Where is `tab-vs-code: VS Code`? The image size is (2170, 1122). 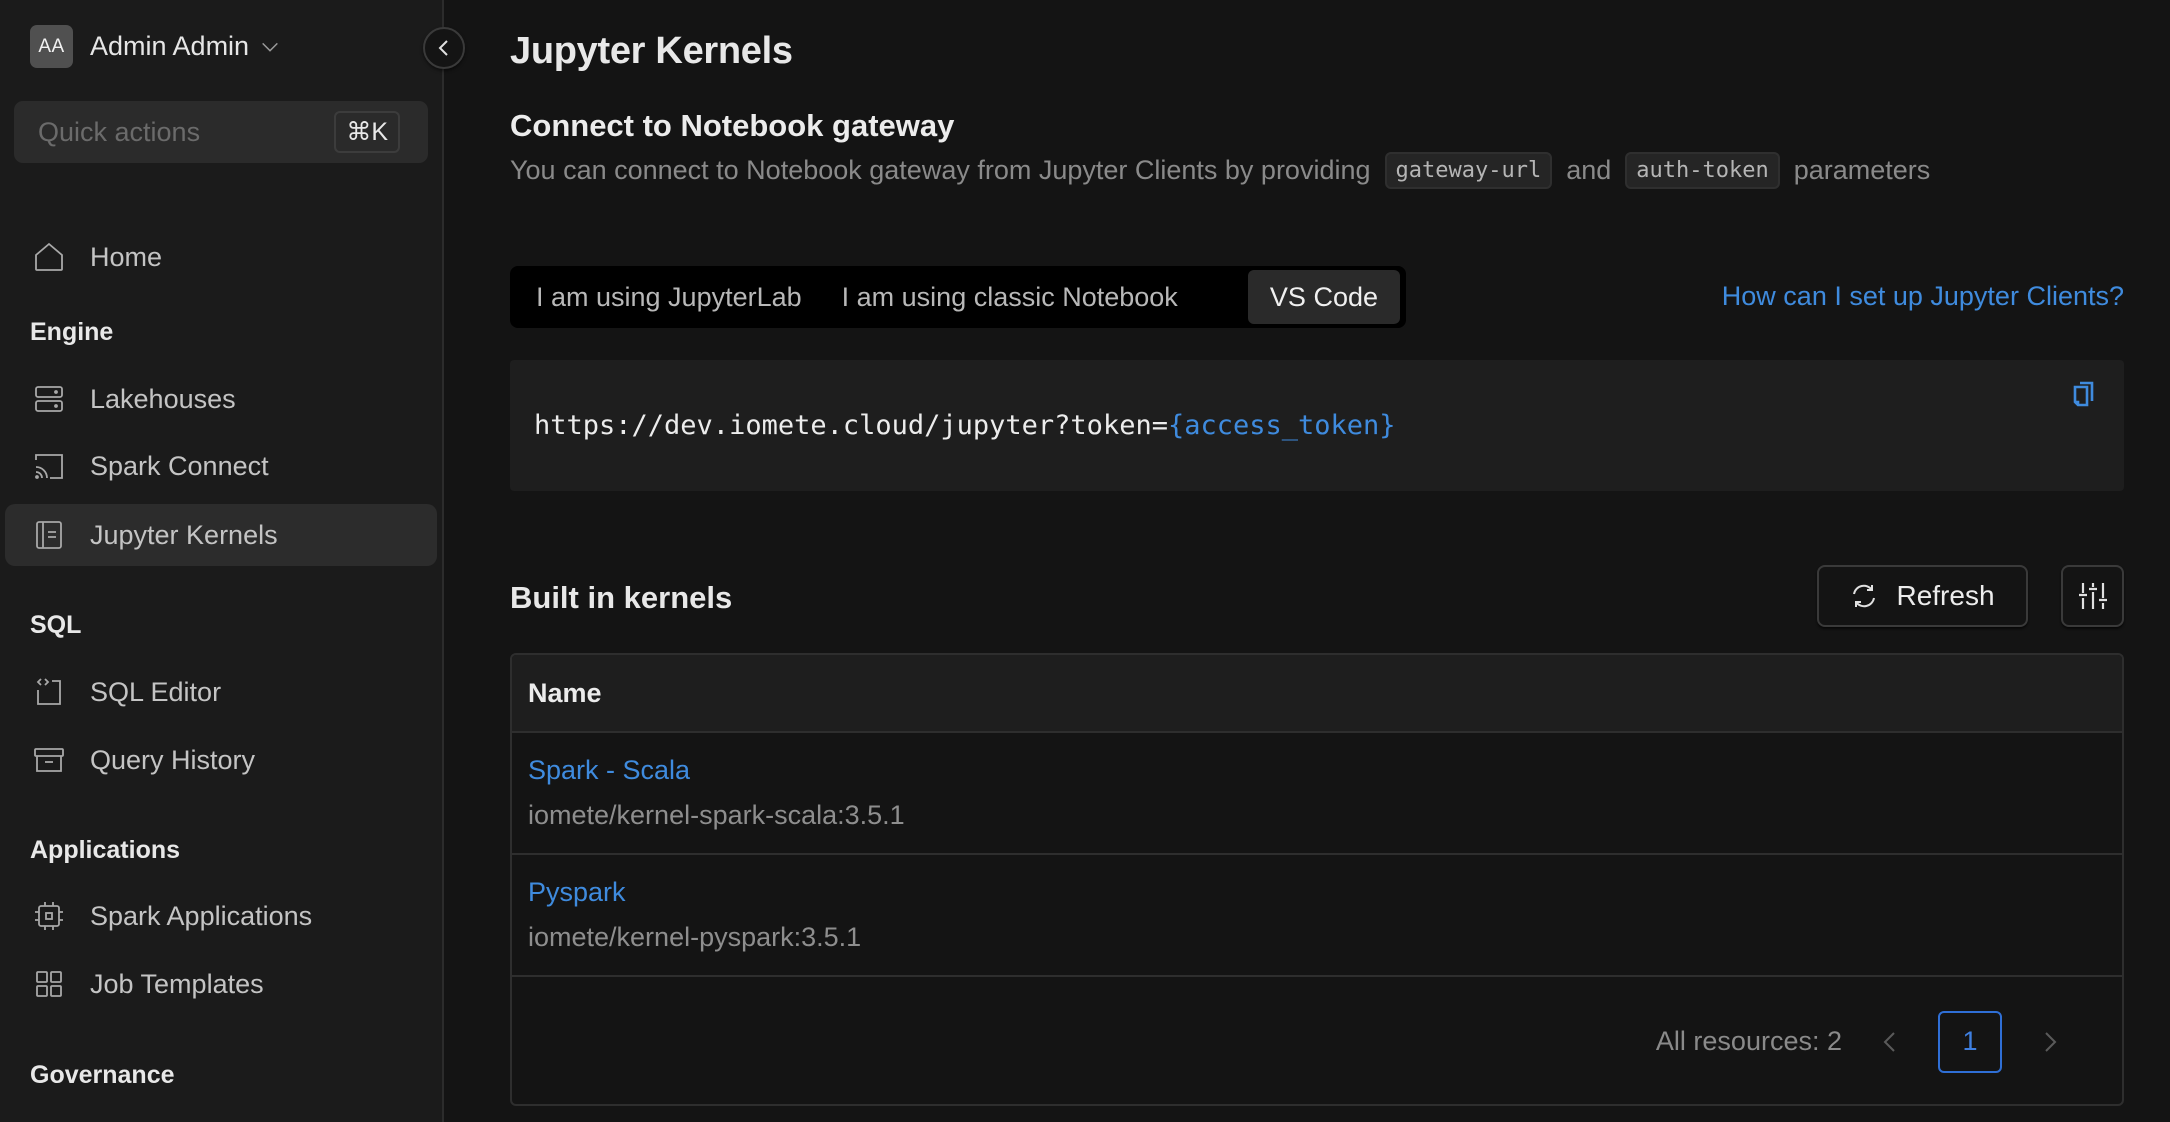
tab-vs-code: VS Code is located at coordinates (1323, 297).